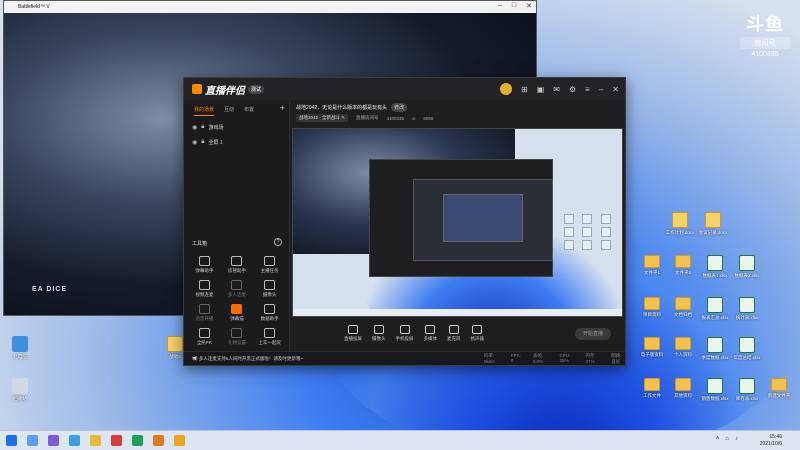 The image size is (800, 450). What do you see at coordinates (269, 337) in the screenshot?
I see `toolbox-item: 上车一起玩` at bounding box center [269, 337].